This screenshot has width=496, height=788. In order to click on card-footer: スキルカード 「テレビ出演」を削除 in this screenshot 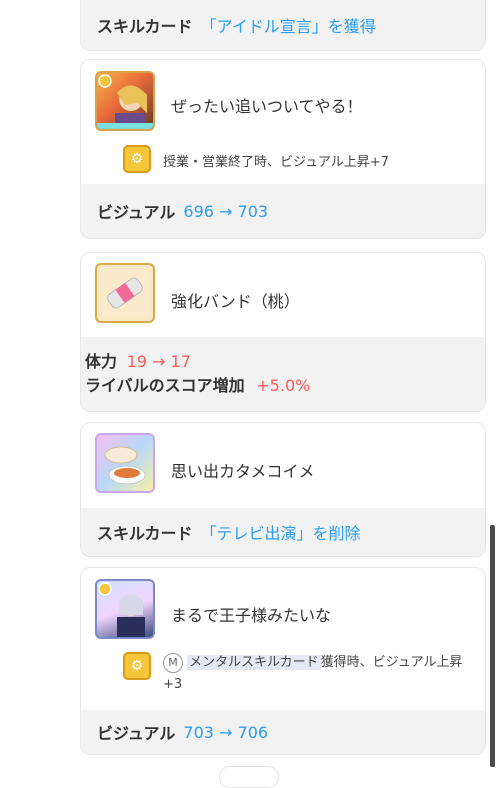, I will do `click(283, 532)`.